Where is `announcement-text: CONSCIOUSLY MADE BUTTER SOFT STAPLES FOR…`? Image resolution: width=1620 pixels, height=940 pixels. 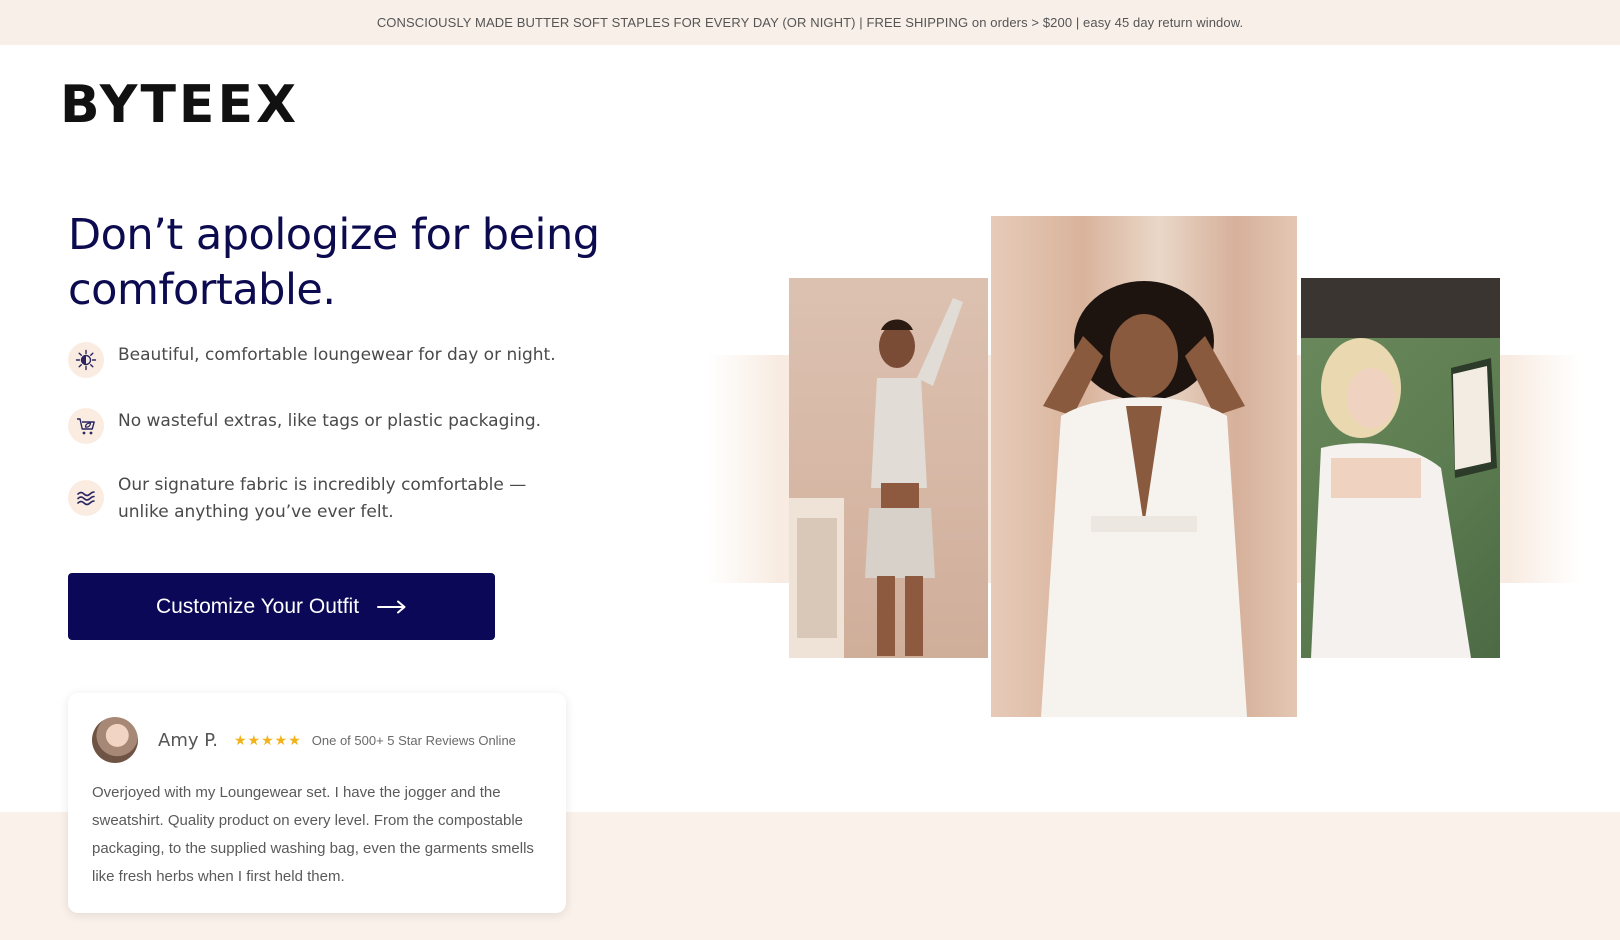
announcement-text: CONSCIOUSLY MADE BUTTER SOFT STAPLES FOR… is located at coordinates (810, 22).